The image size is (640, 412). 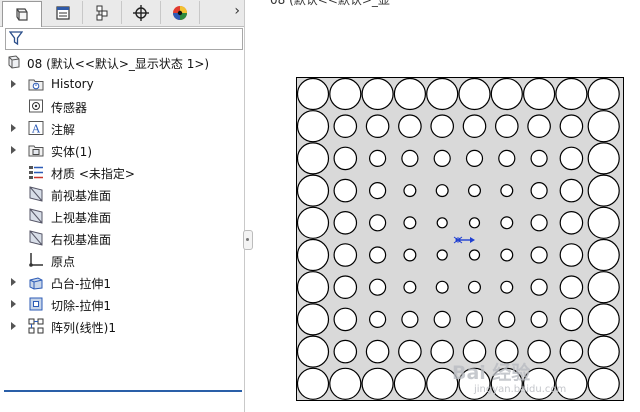 I want to click on tree-item-history: History, so click(x=122, y=84).